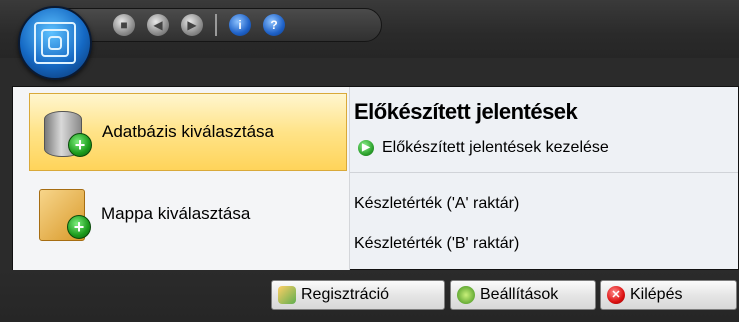 This screenshot has height=322, width=739. I want to click on select-database-label: Adatbázis kiválasztása, so click(188, 131).